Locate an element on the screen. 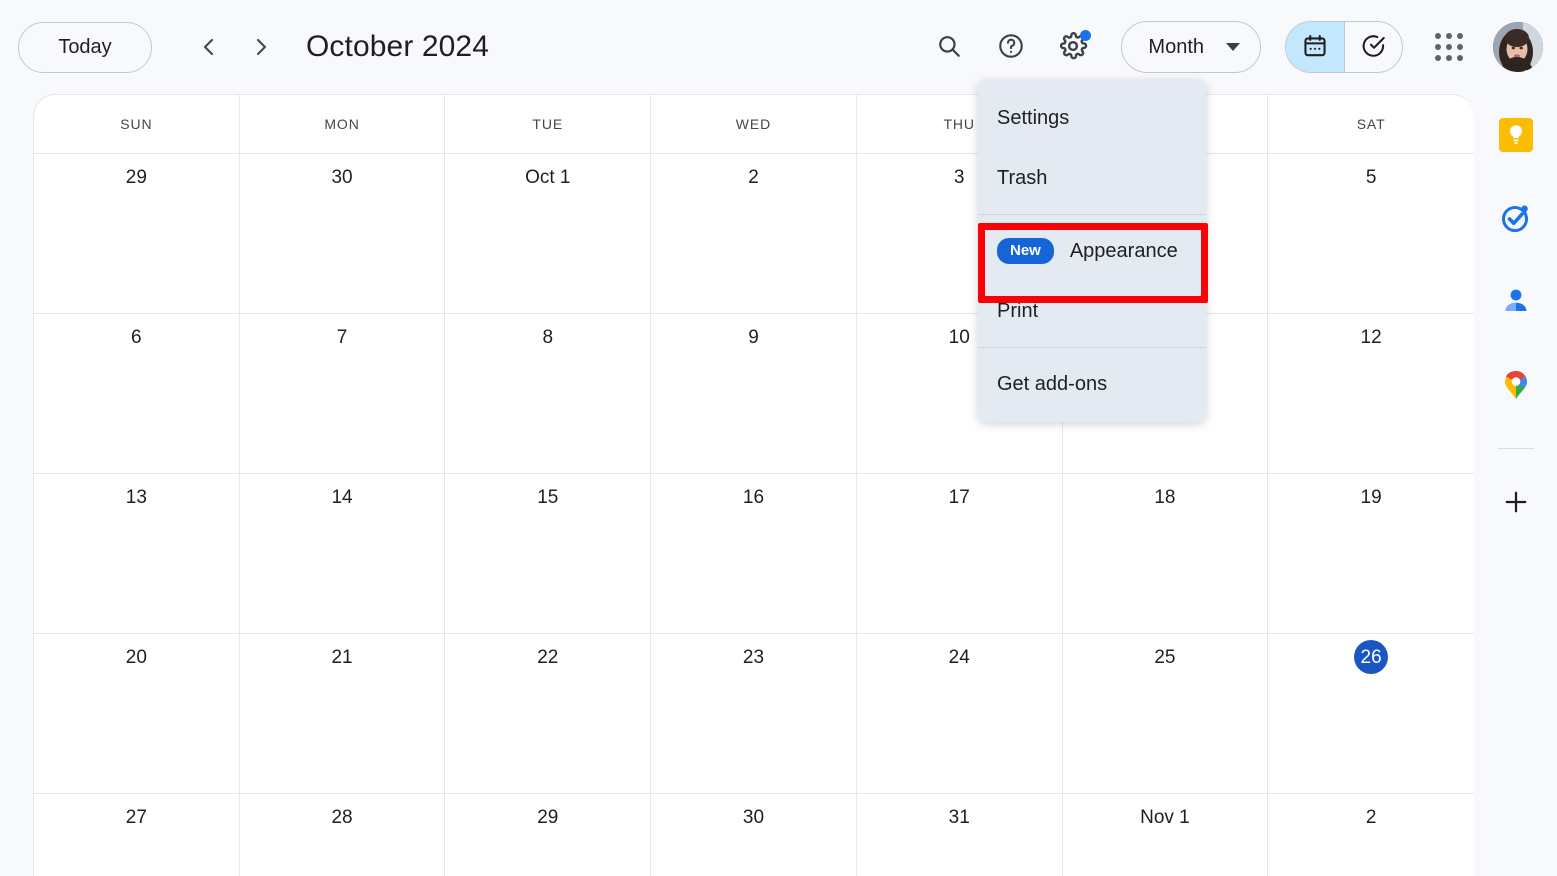 The height and width of the screenshot is (876, 1557). toolbar-actions: Month is located at coordinates (1241, 47).